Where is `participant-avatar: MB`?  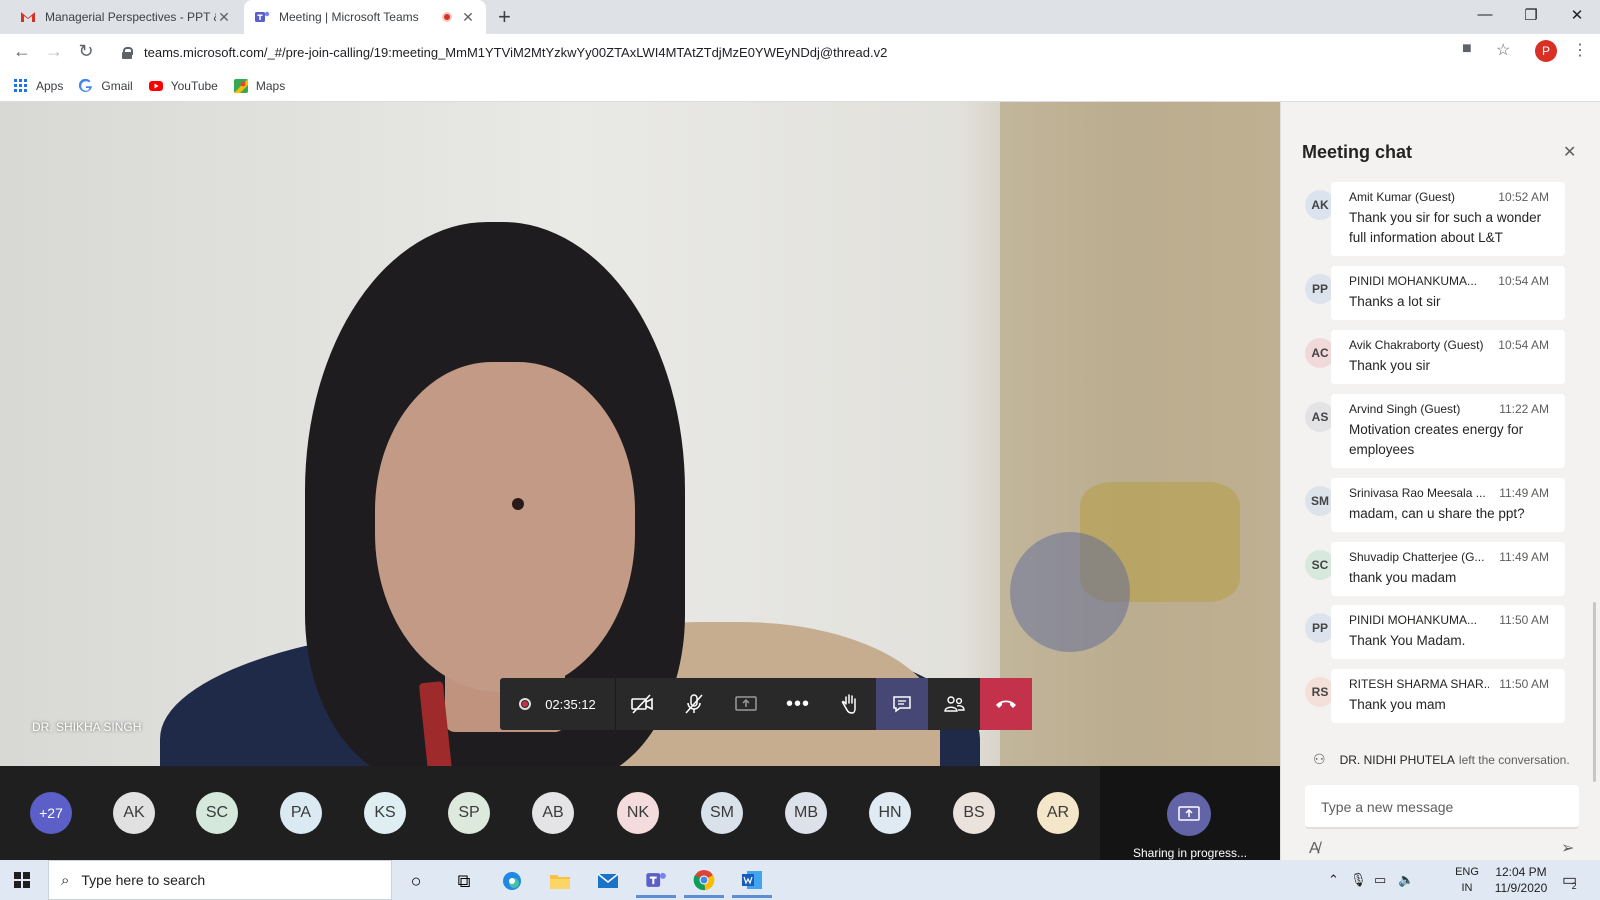 participant-avatar: MB is located at coordinates (806, 813).